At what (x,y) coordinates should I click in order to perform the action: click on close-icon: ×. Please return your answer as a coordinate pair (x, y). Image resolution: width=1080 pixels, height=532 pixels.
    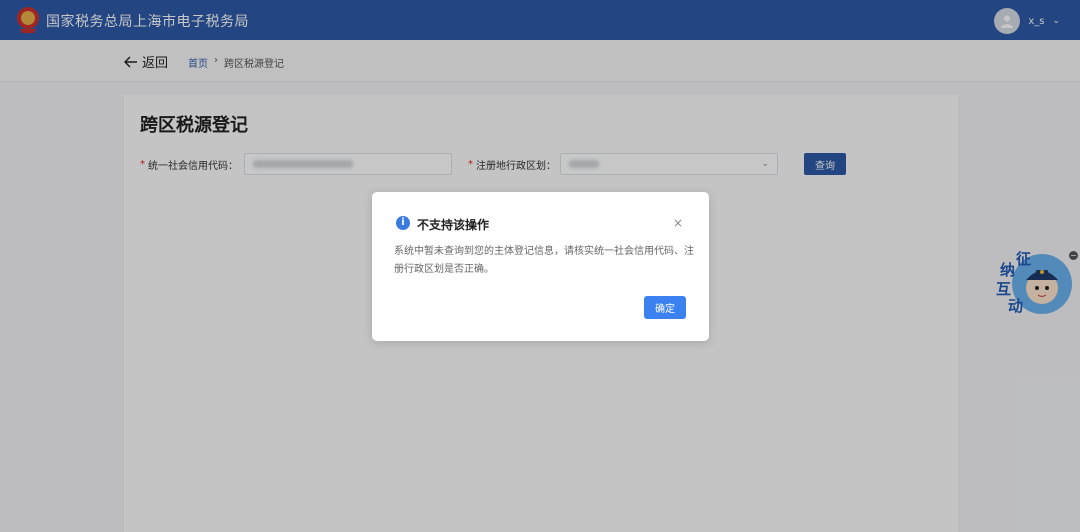
    Looking at the image, I should click on (678, 223).